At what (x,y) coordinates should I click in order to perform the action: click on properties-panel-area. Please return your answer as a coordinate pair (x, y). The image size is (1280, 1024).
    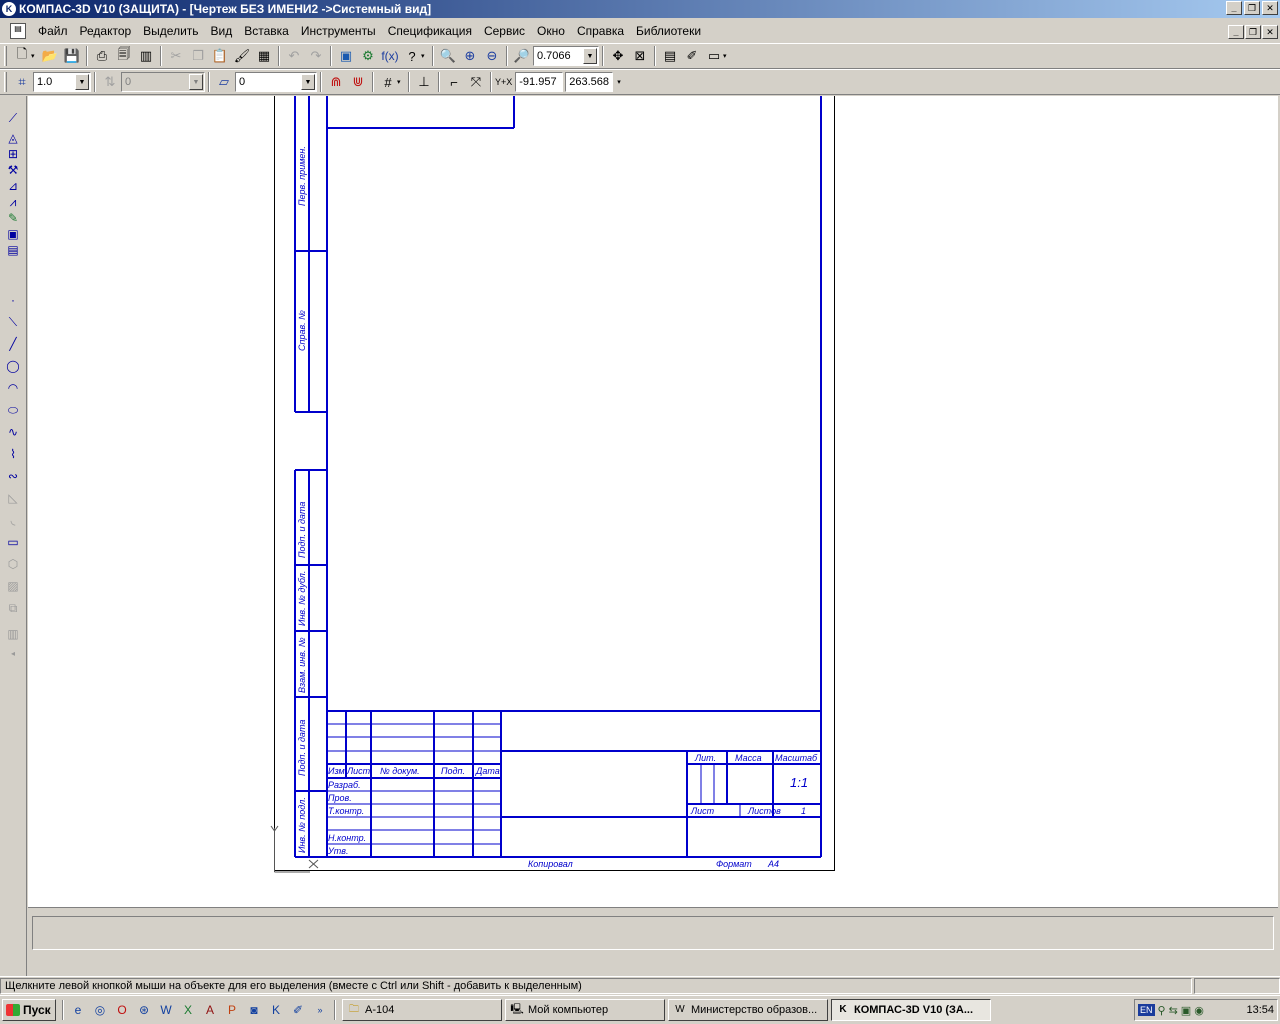
    Looking at the image, I should click on (653, 933).